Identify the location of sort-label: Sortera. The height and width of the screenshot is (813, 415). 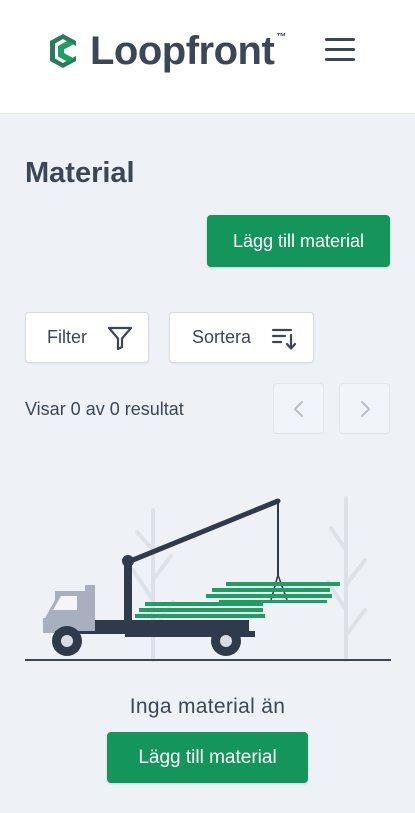
(222, 337).